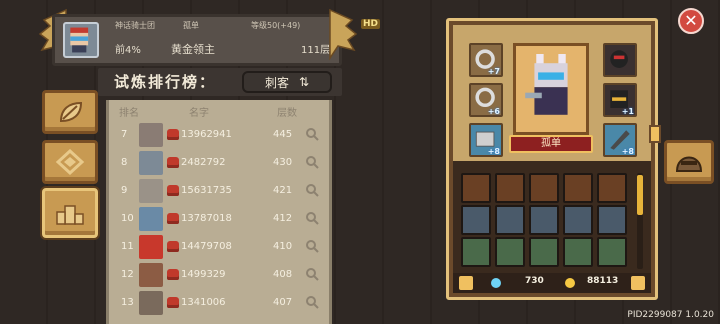 This screenshot has width=720, height=324. Describe the element at coordinates (206, 190) in the screenshot. I see `row-name: 15631735` at that location.